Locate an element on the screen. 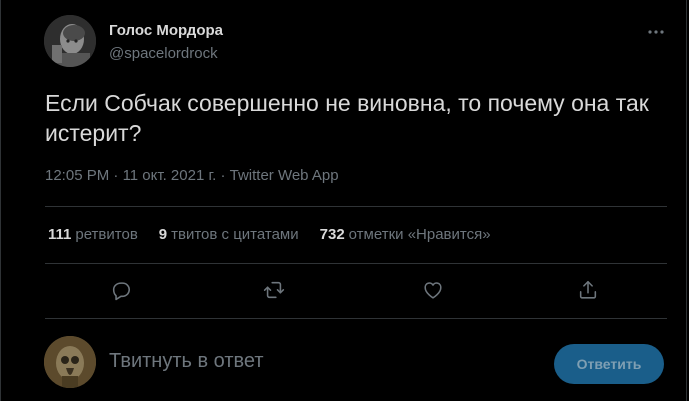  like-icon is located at coordinates (433, 290).